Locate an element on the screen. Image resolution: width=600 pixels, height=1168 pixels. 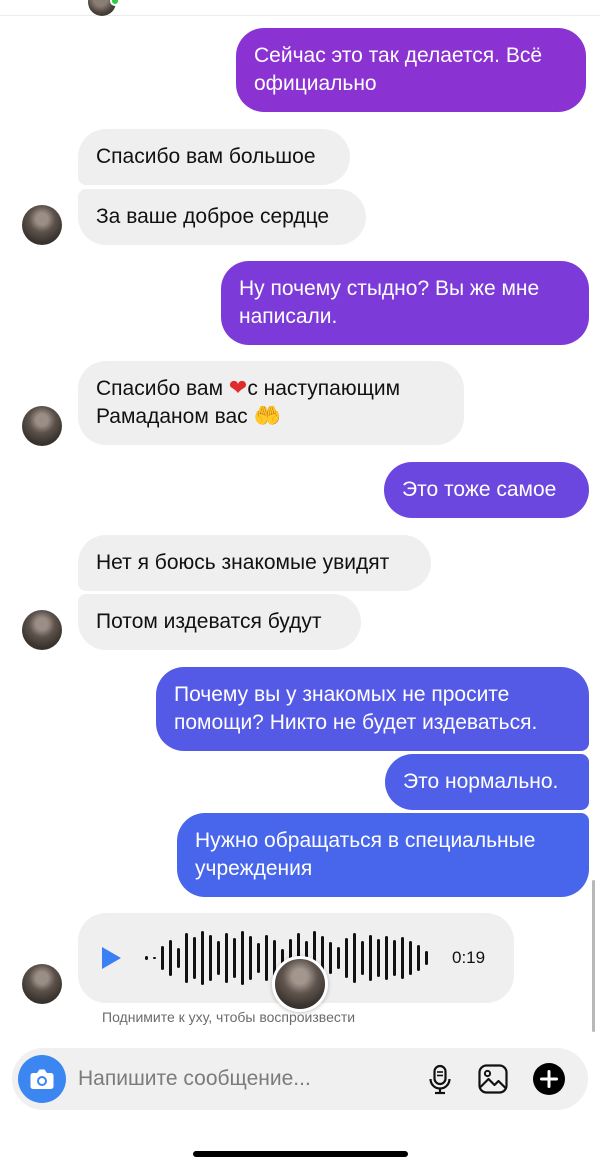
message-text: Спасибо вам is located at coordinates (160, 388).